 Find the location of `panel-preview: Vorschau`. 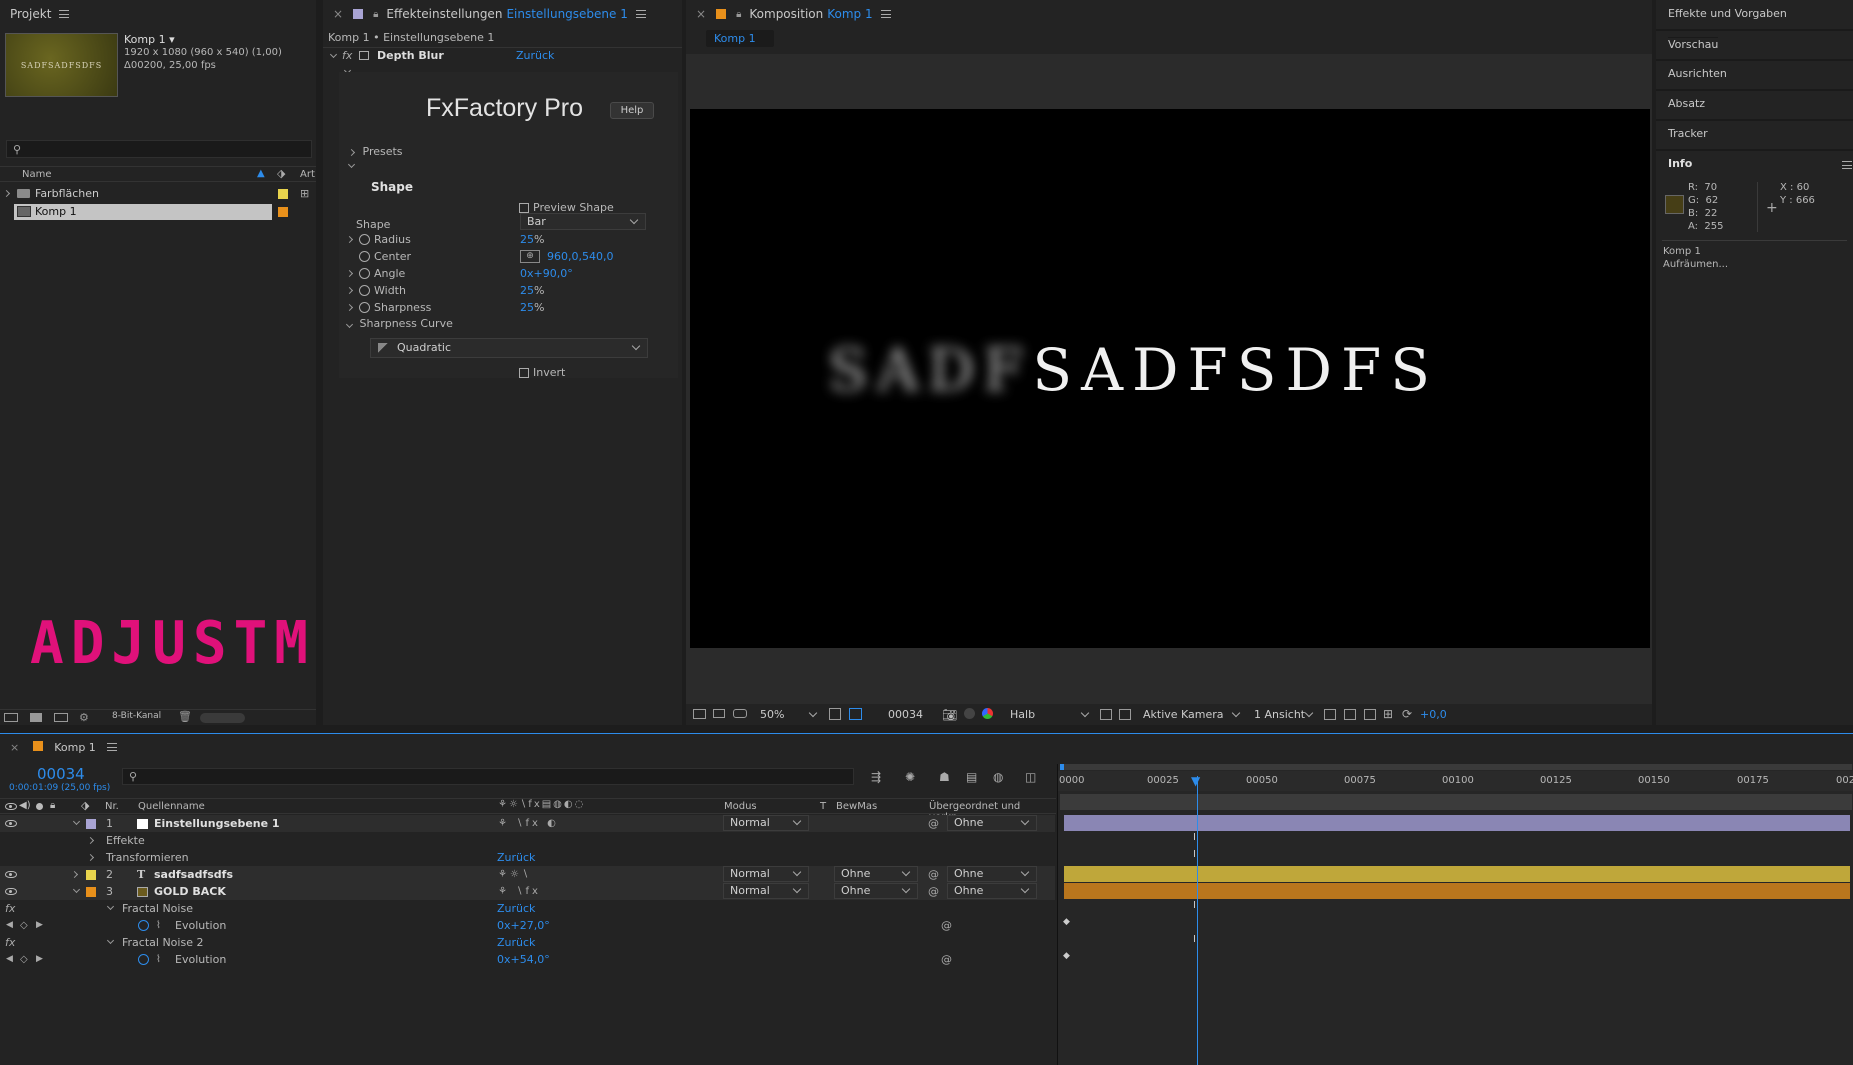

panel-preview: Vorschau is located at coordinates (1693, 44).